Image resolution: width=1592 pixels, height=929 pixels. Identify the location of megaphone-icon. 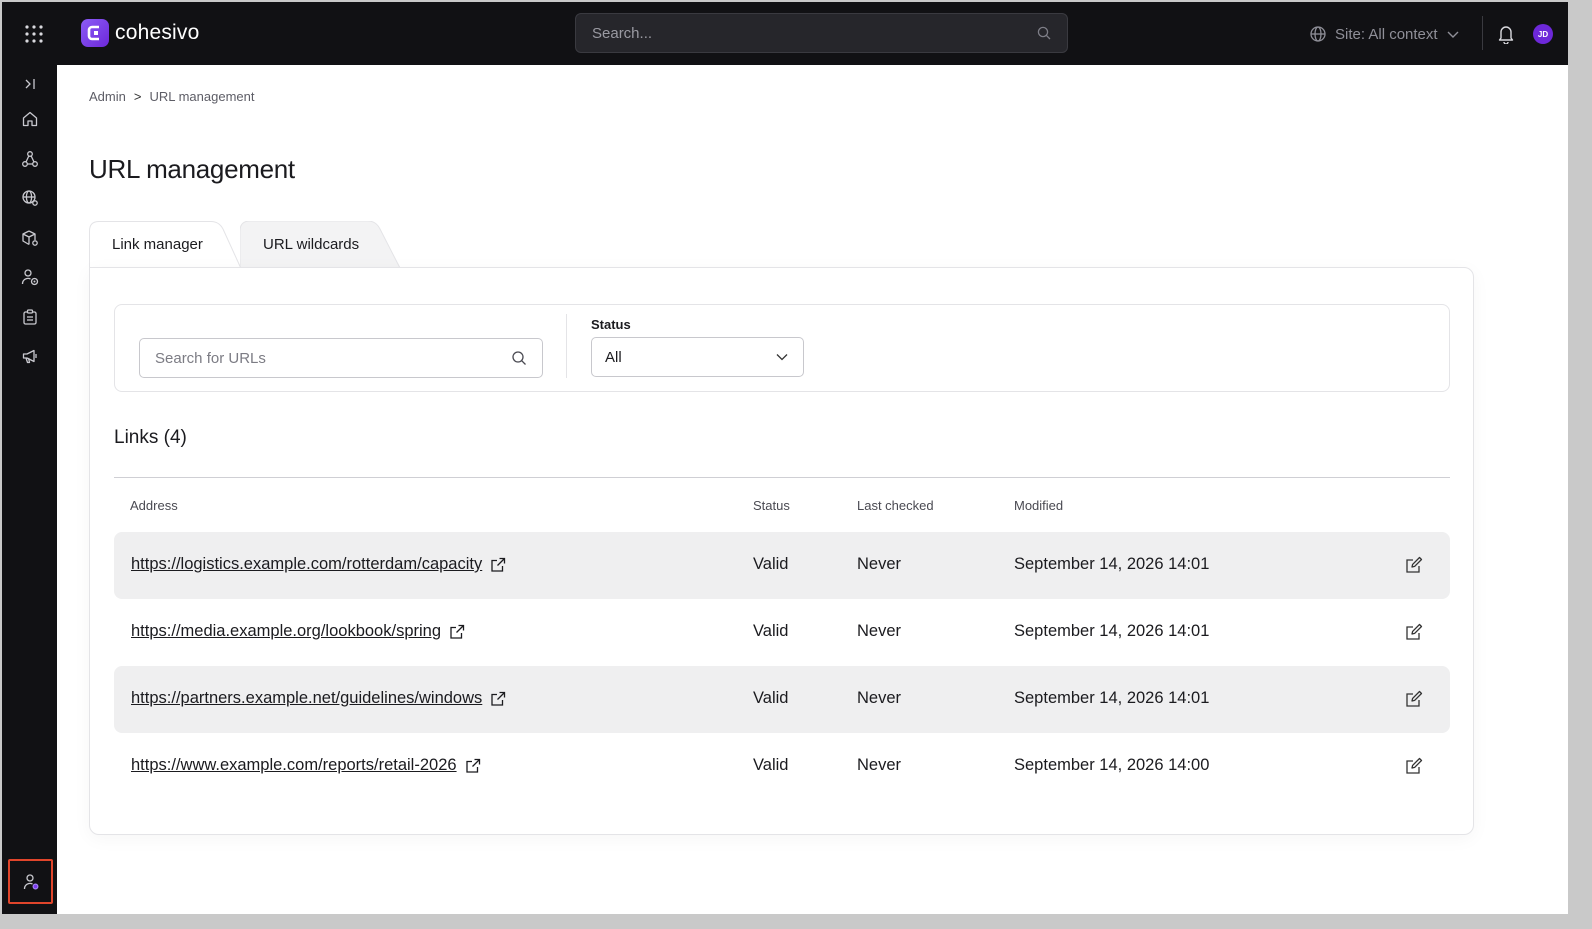
(29, 356).